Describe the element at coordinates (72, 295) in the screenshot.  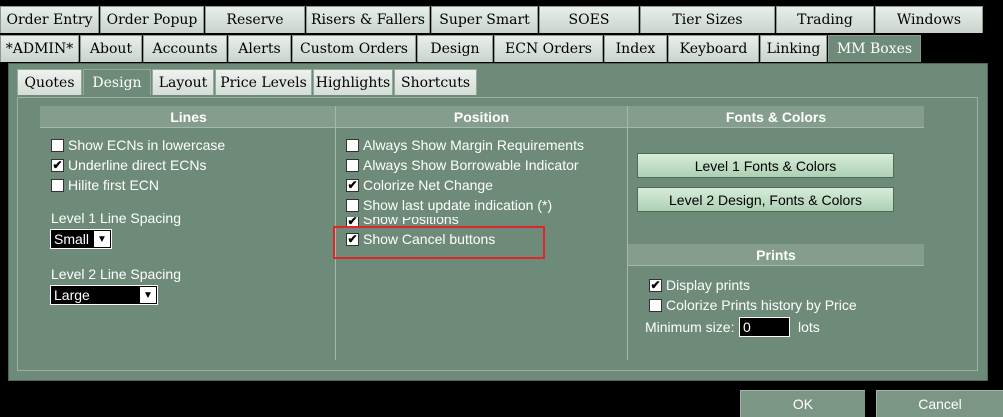
I see `select-value: Large` at that location.